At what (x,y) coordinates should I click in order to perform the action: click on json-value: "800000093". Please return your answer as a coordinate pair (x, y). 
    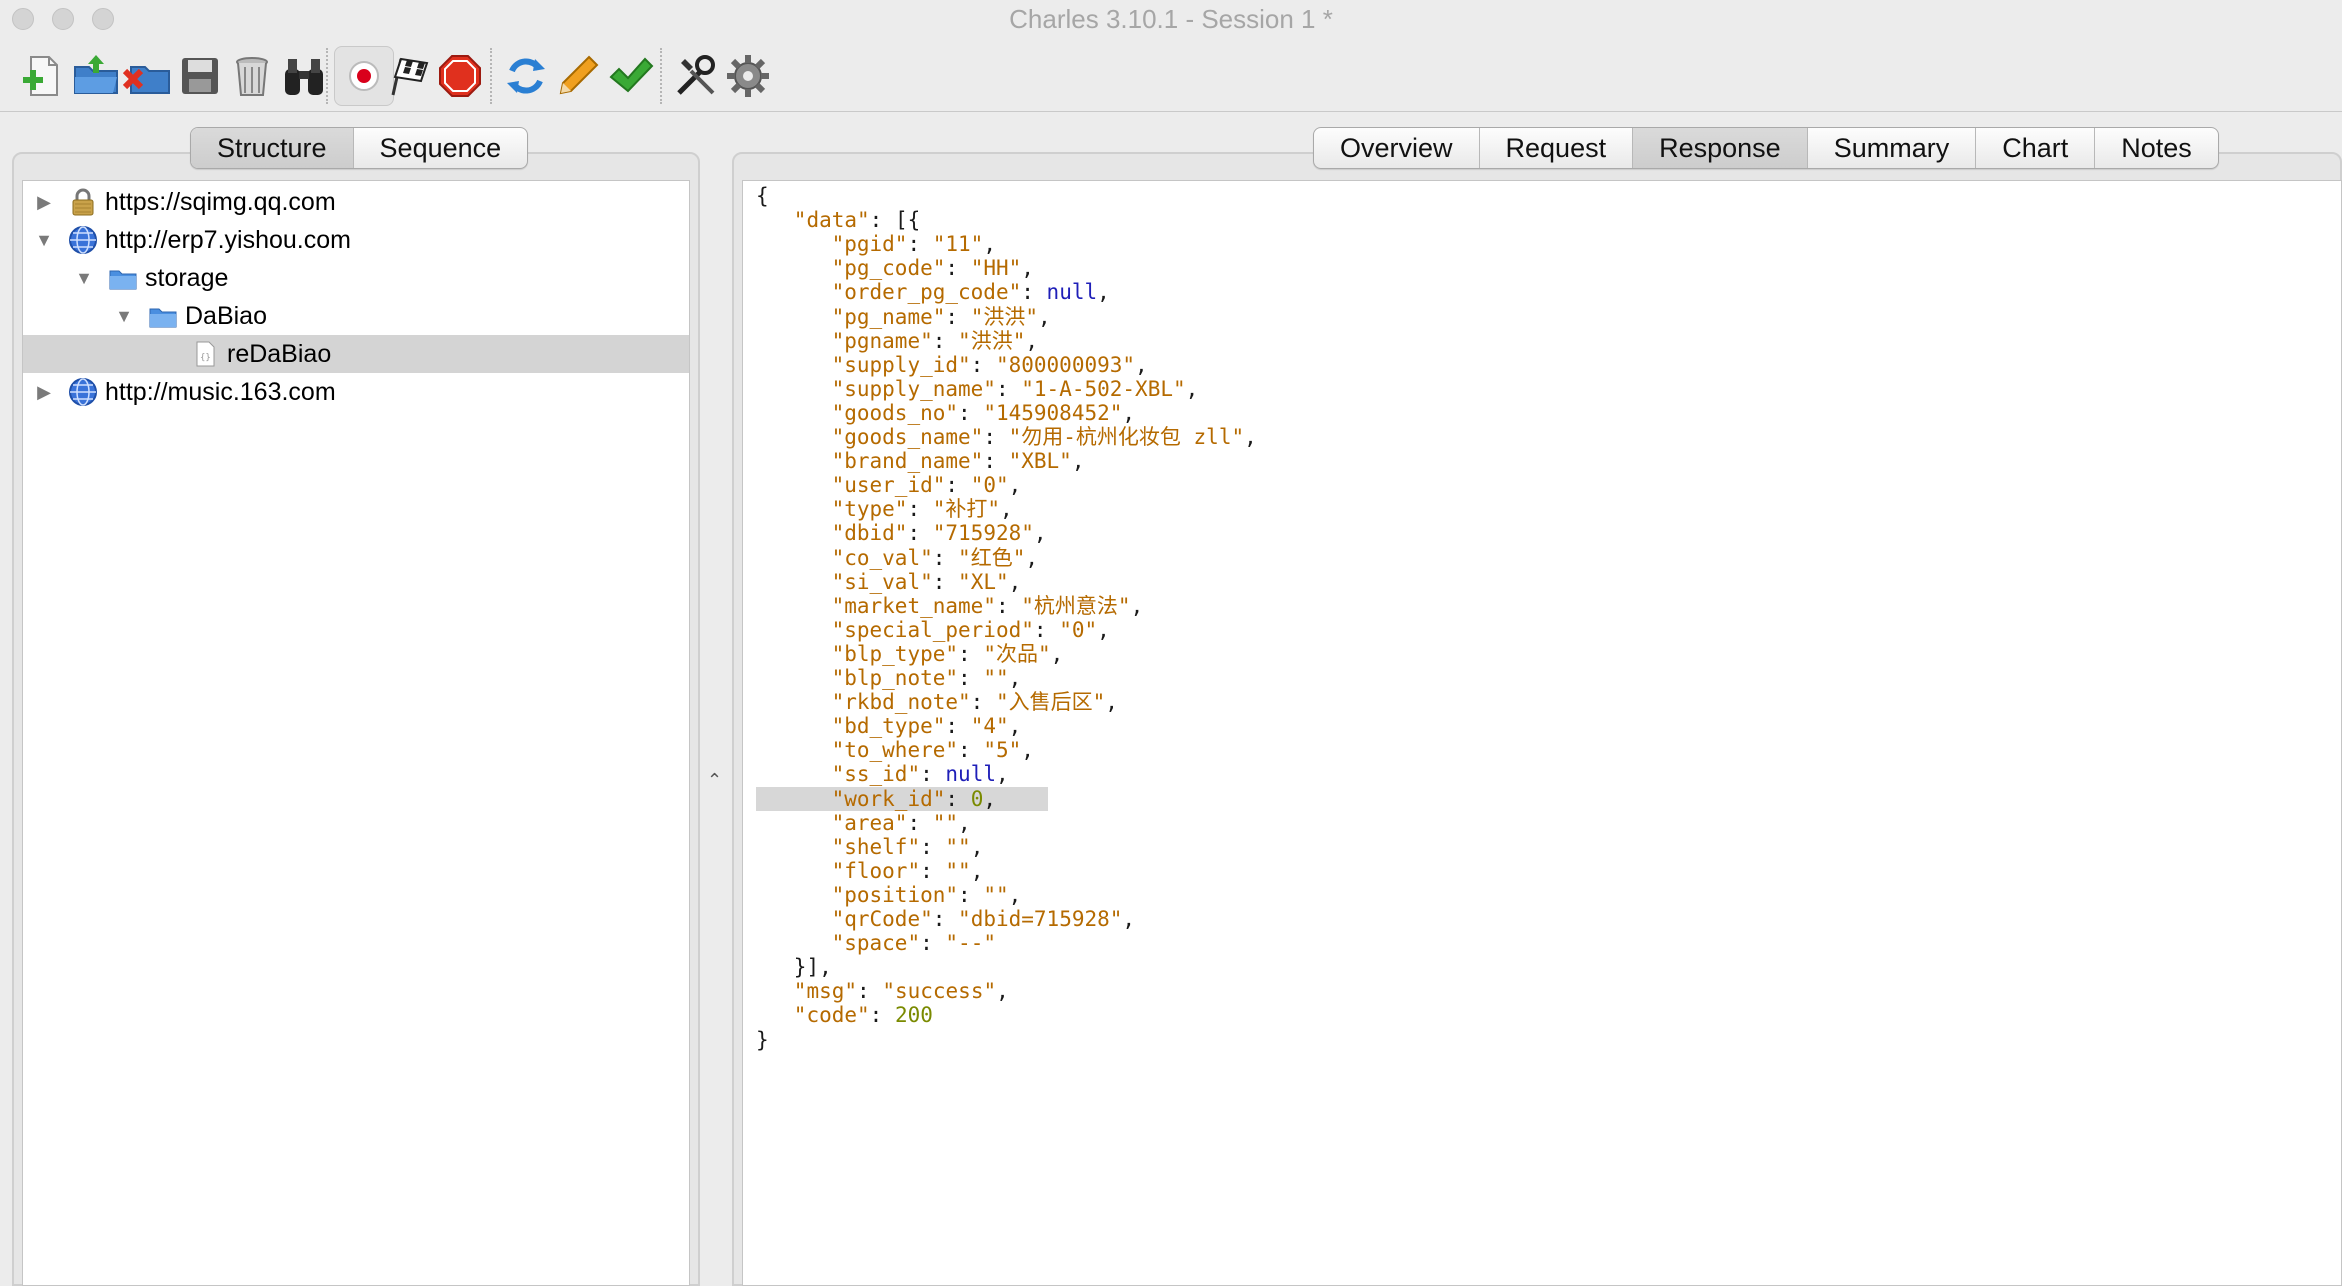
    Looking at the image, I should click on (1065, 364).